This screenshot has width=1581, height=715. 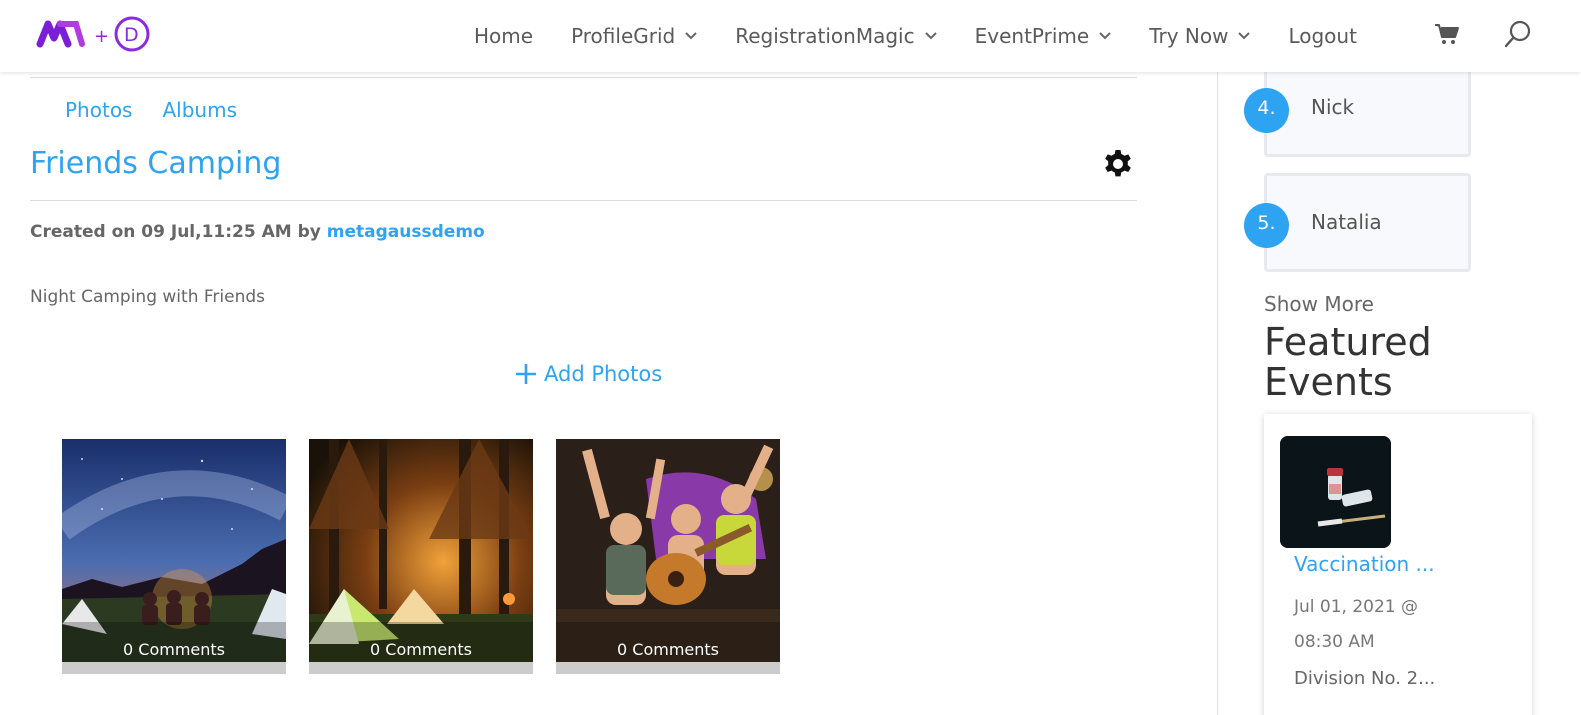 What do you see at coordinates (1118, 164) in the screenshot?
I see `gear-icon` at bounding box center [1118, 164].